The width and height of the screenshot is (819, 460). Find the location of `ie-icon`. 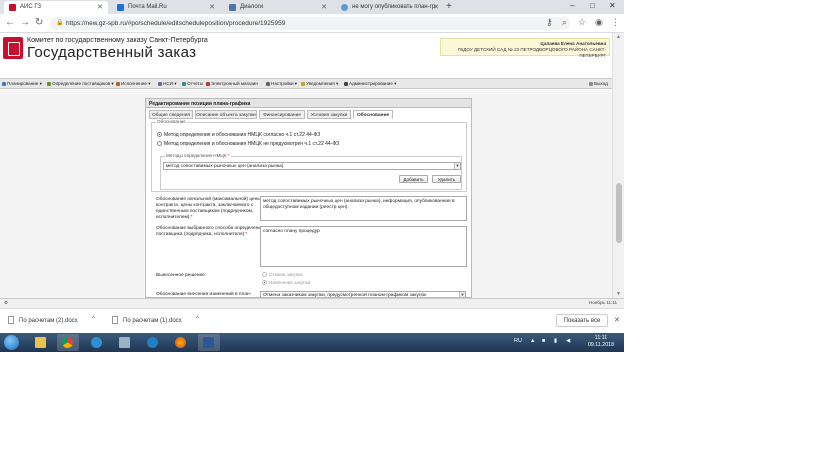

ie-icon is located at coordinates (96, 342).